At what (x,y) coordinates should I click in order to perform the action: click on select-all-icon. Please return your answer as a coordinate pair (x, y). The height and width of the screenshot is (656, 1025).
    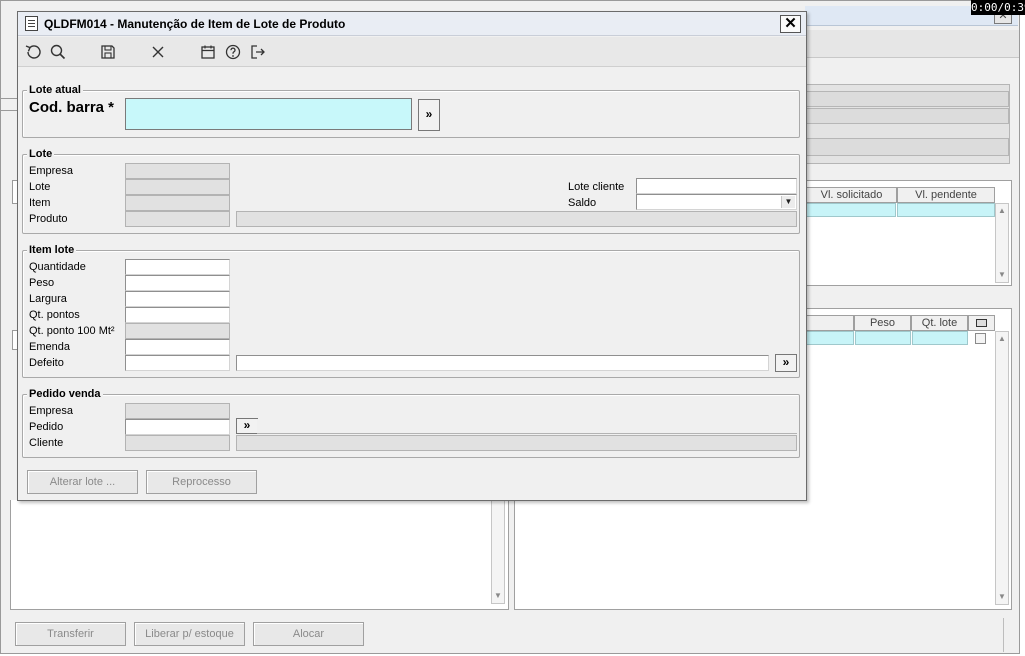
    Looking at the image, I should click on (981, 323).